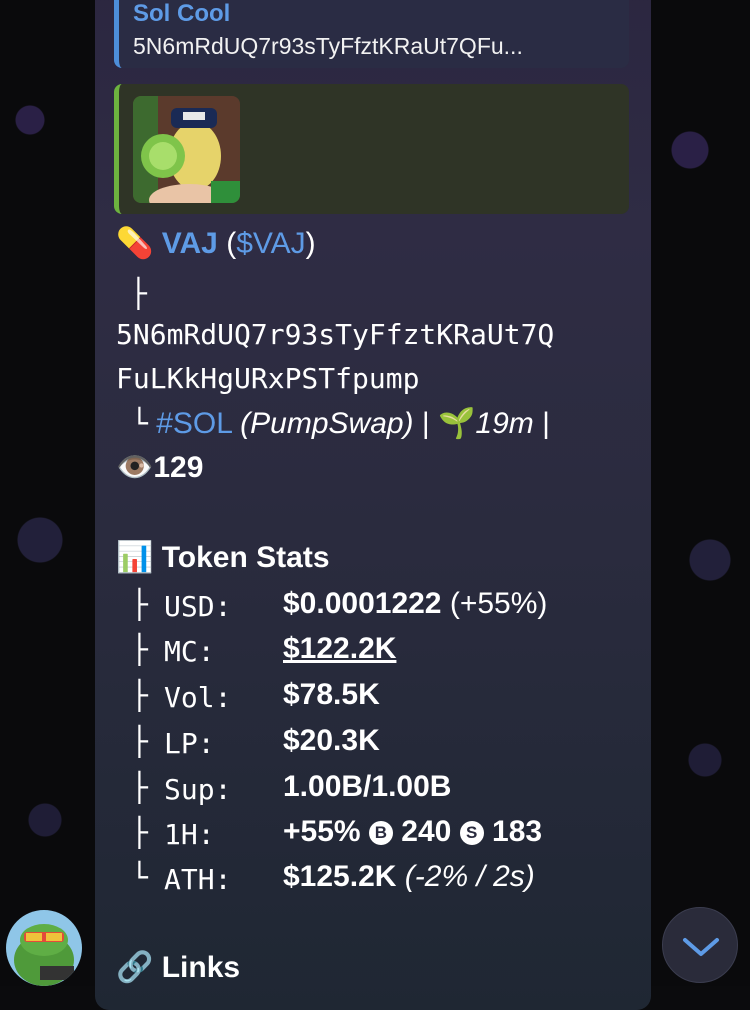  What do you see at coordinates (331, 740) in the screenshot?
I see `stat-value-lp: $20.3K` at bounding box center [331, 740].